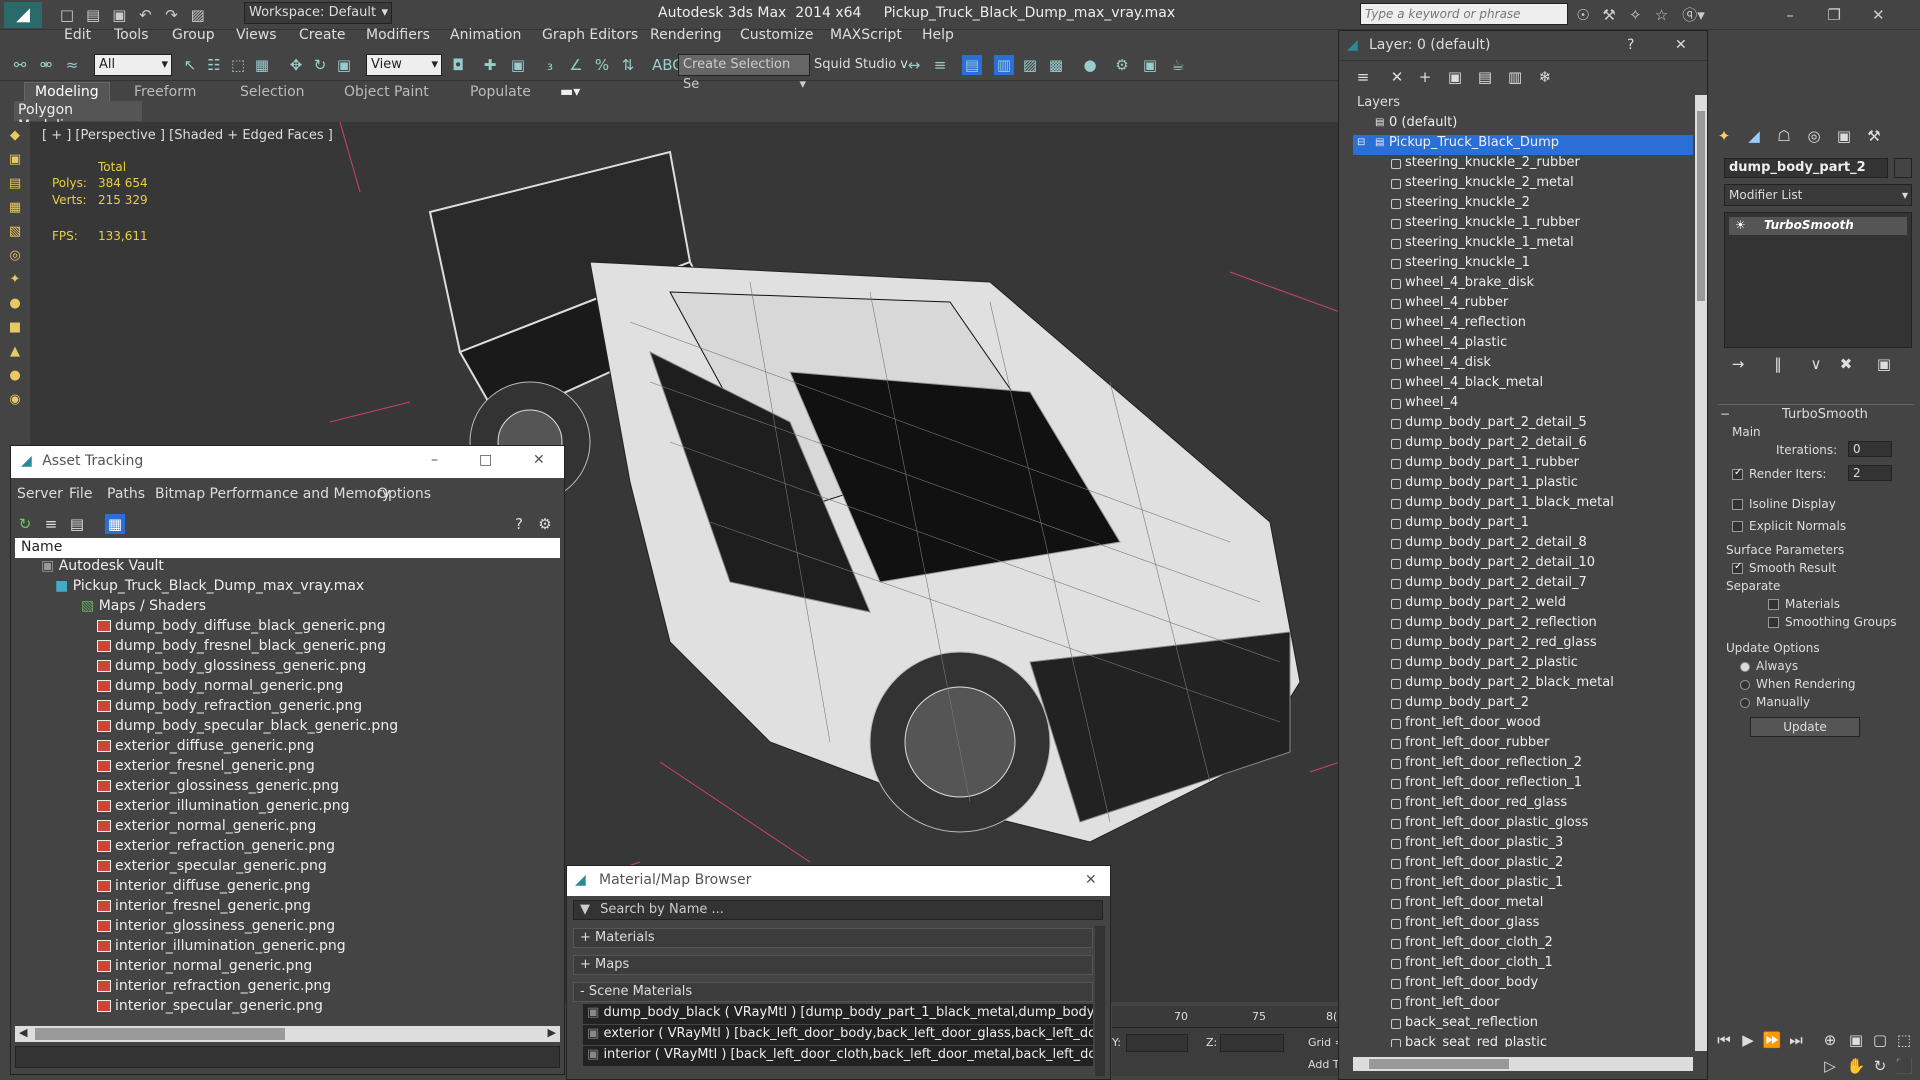  Describe the element at coordinates (15, 400) in the screenshot. I see `tool-icon-12: ◉` at that location.